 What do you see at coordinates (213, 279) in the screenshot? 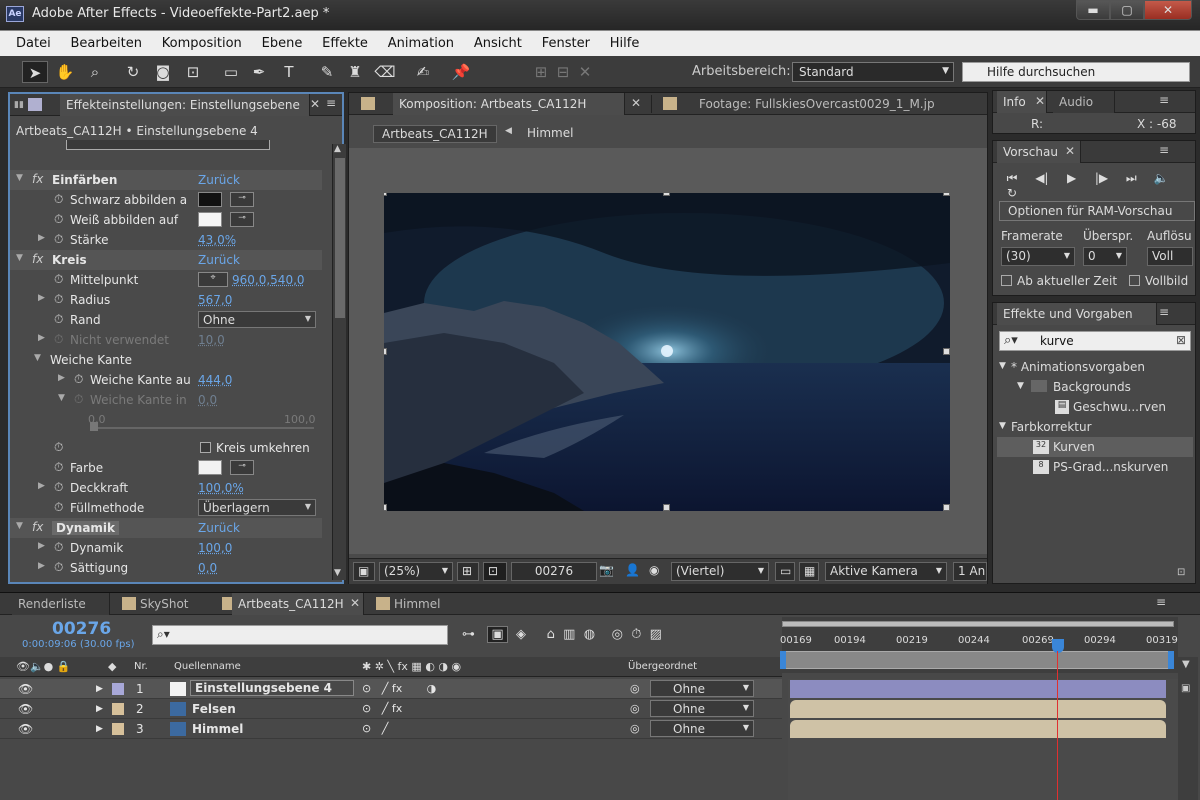
I see `crosshair-icon: ⌖` at bounding box center [213, 279].